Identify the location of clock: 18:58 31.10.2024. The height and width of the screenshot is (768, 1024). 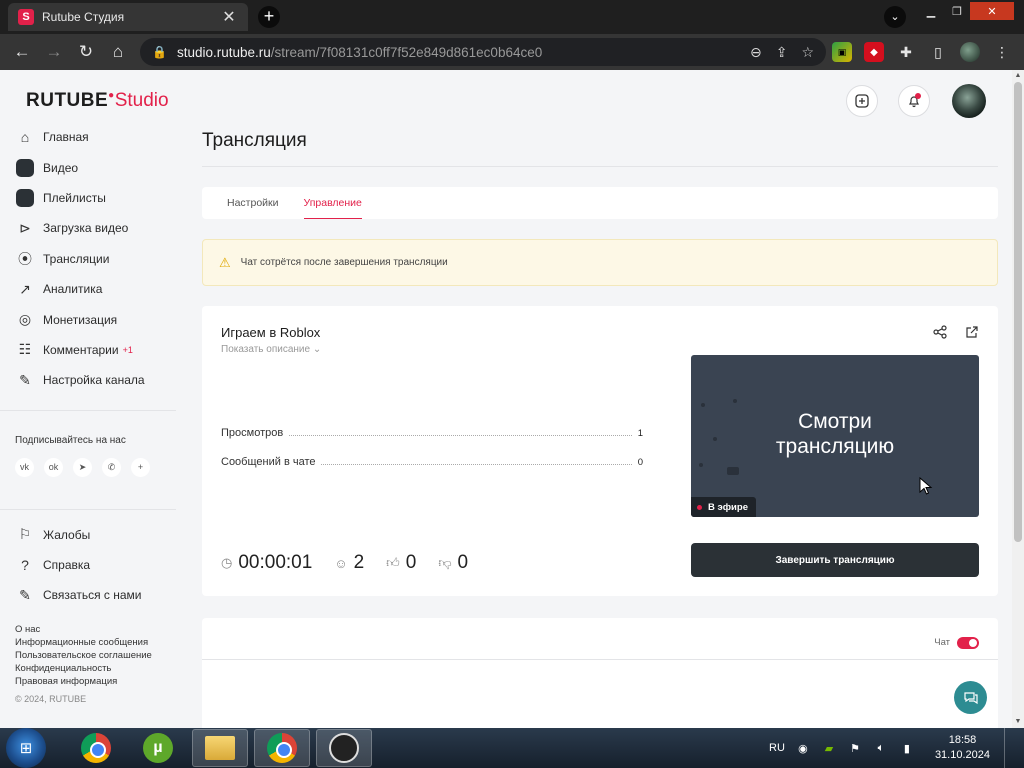
(962, 748).